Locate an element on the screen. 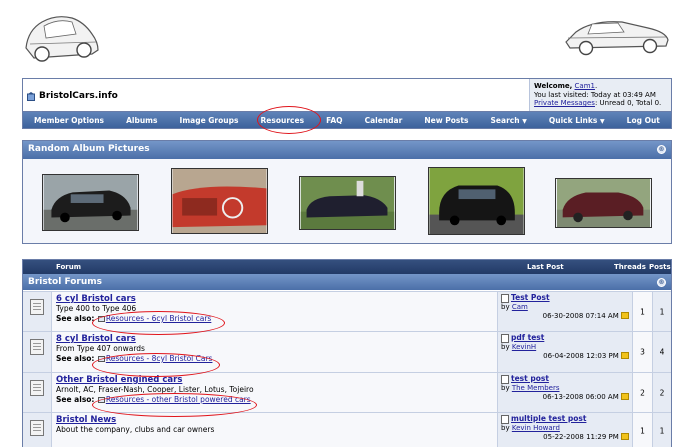 The height and width of the screenshot is (447, 694). forum-title-link: Bristol News is located at coordinates (86, 420).